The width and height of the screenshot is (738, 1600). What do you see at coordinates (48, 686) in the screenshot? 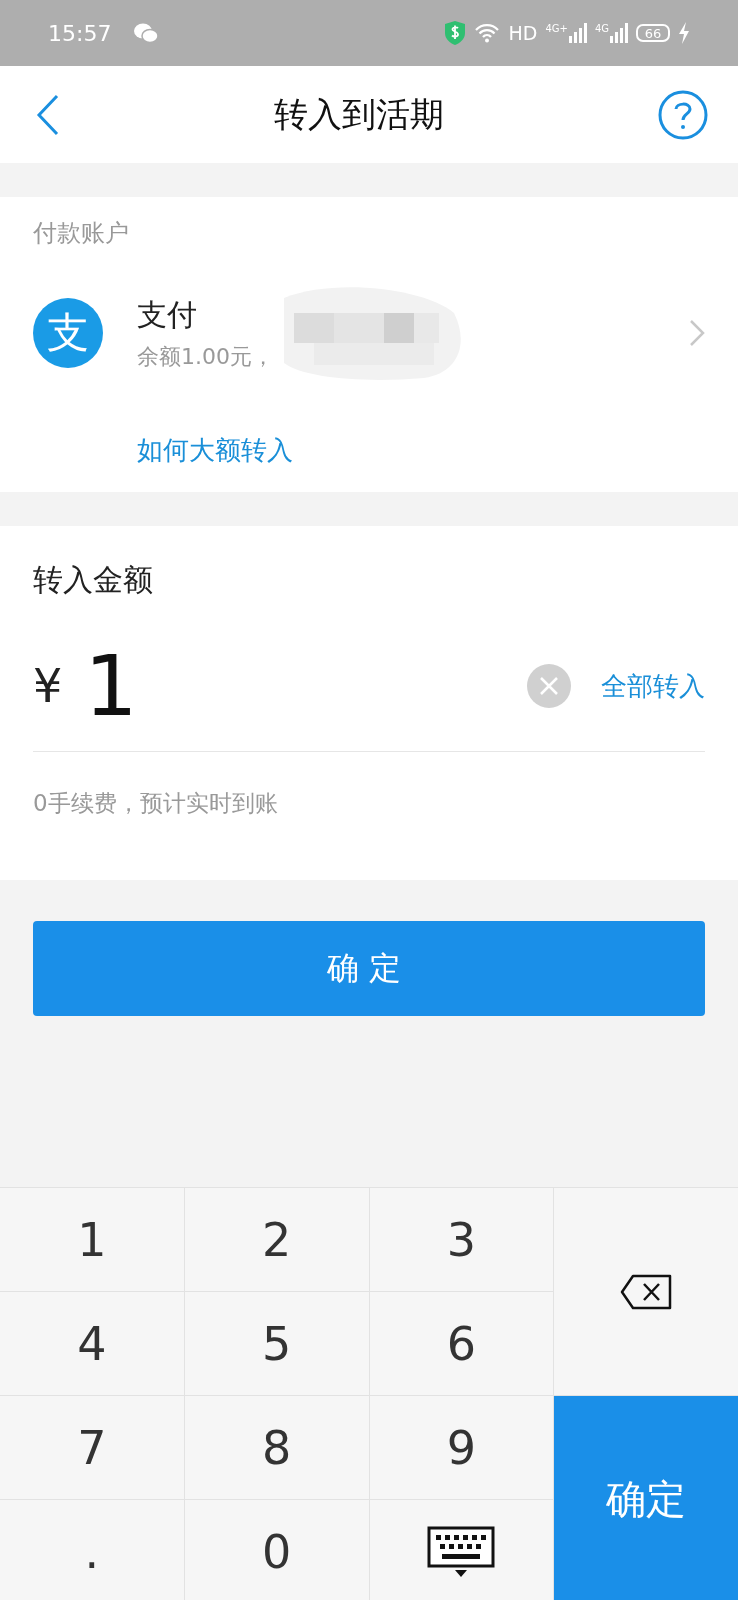
I see `currency-symbol: ¥` at bounding box center [48, 686].